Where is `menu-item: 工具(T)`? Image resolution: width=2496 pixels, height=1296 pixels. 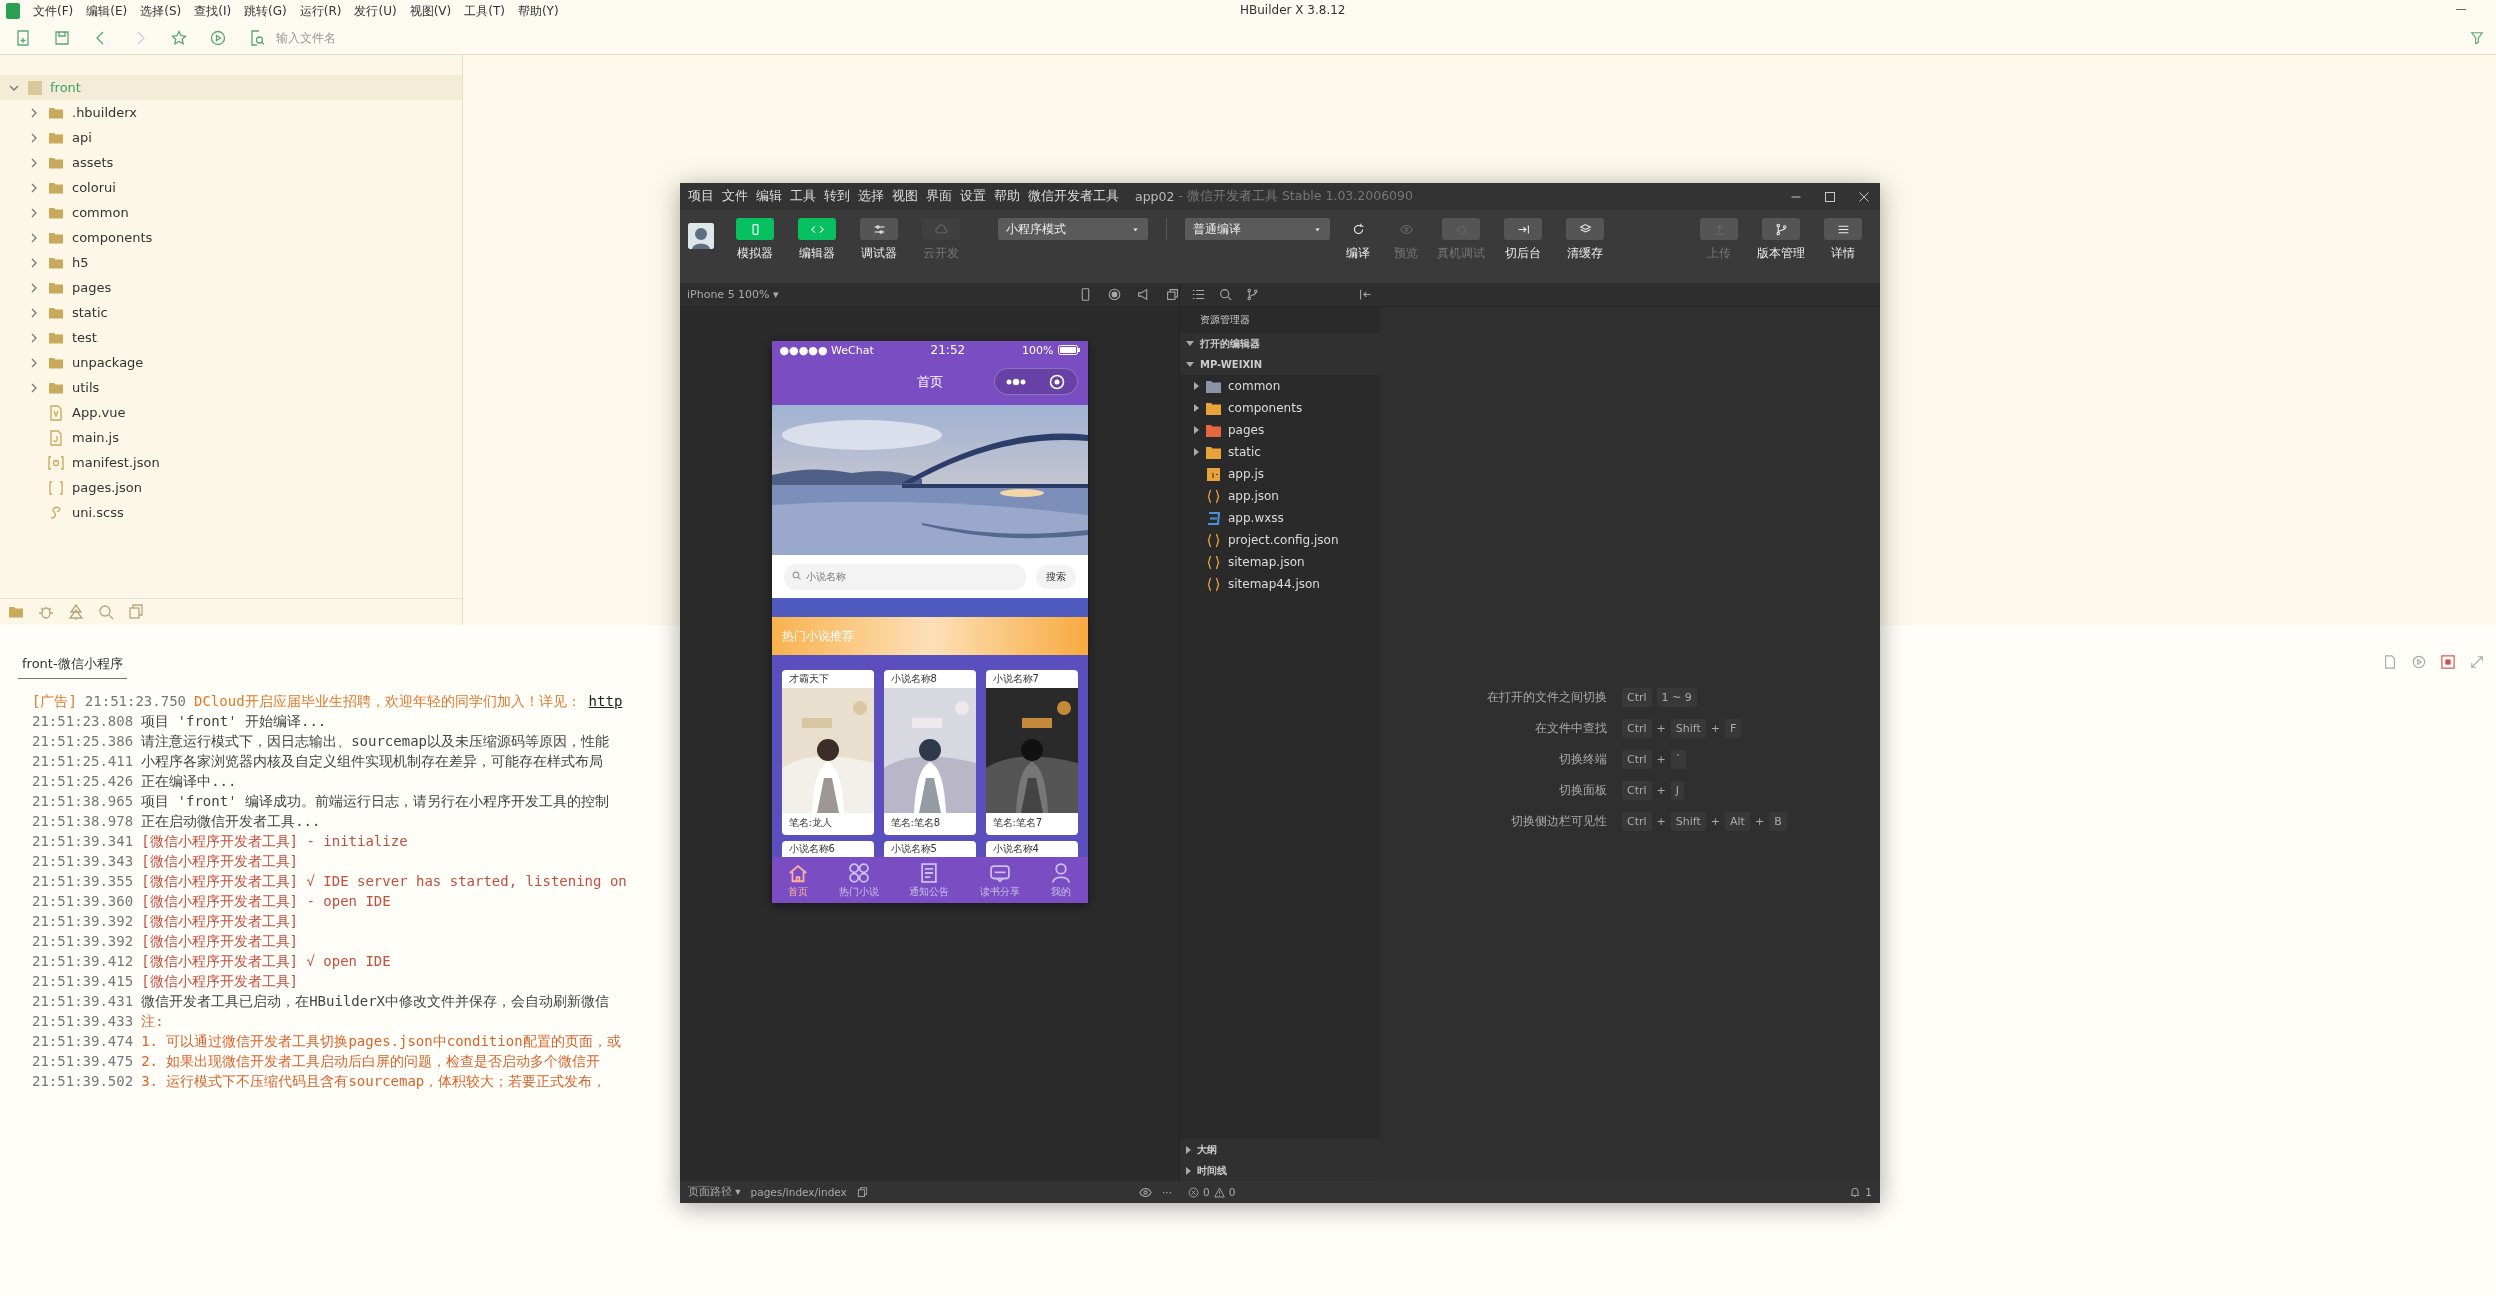 menu-item: 工具(T) is located at coordinates (484, 11).